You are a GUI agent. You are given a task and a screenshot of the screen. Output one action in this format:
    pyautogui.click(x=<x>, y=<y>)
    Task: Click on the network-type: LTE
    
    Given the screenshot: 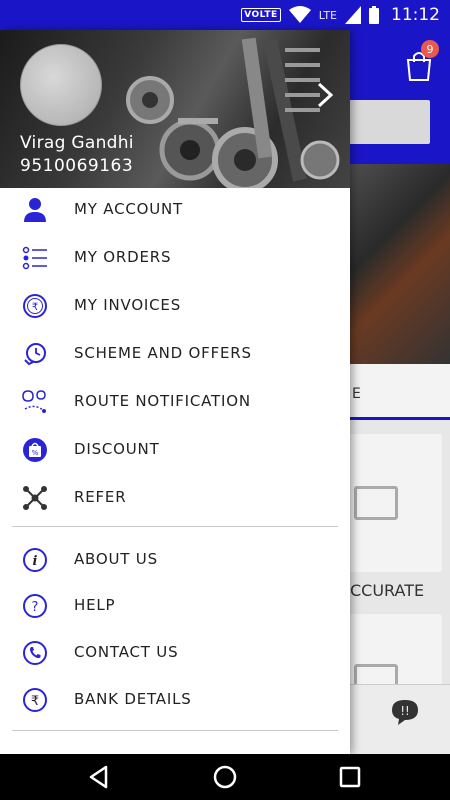 What is the action you would take?
    pyautogui.click(x=327, y=15)
    